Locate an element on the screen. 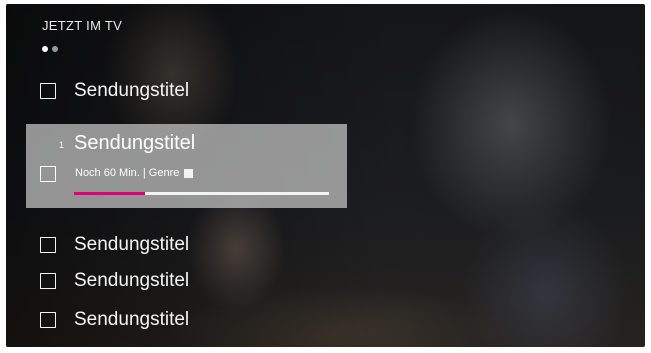  section-title: JETZT IM TV is located at coordinates (82, 25).